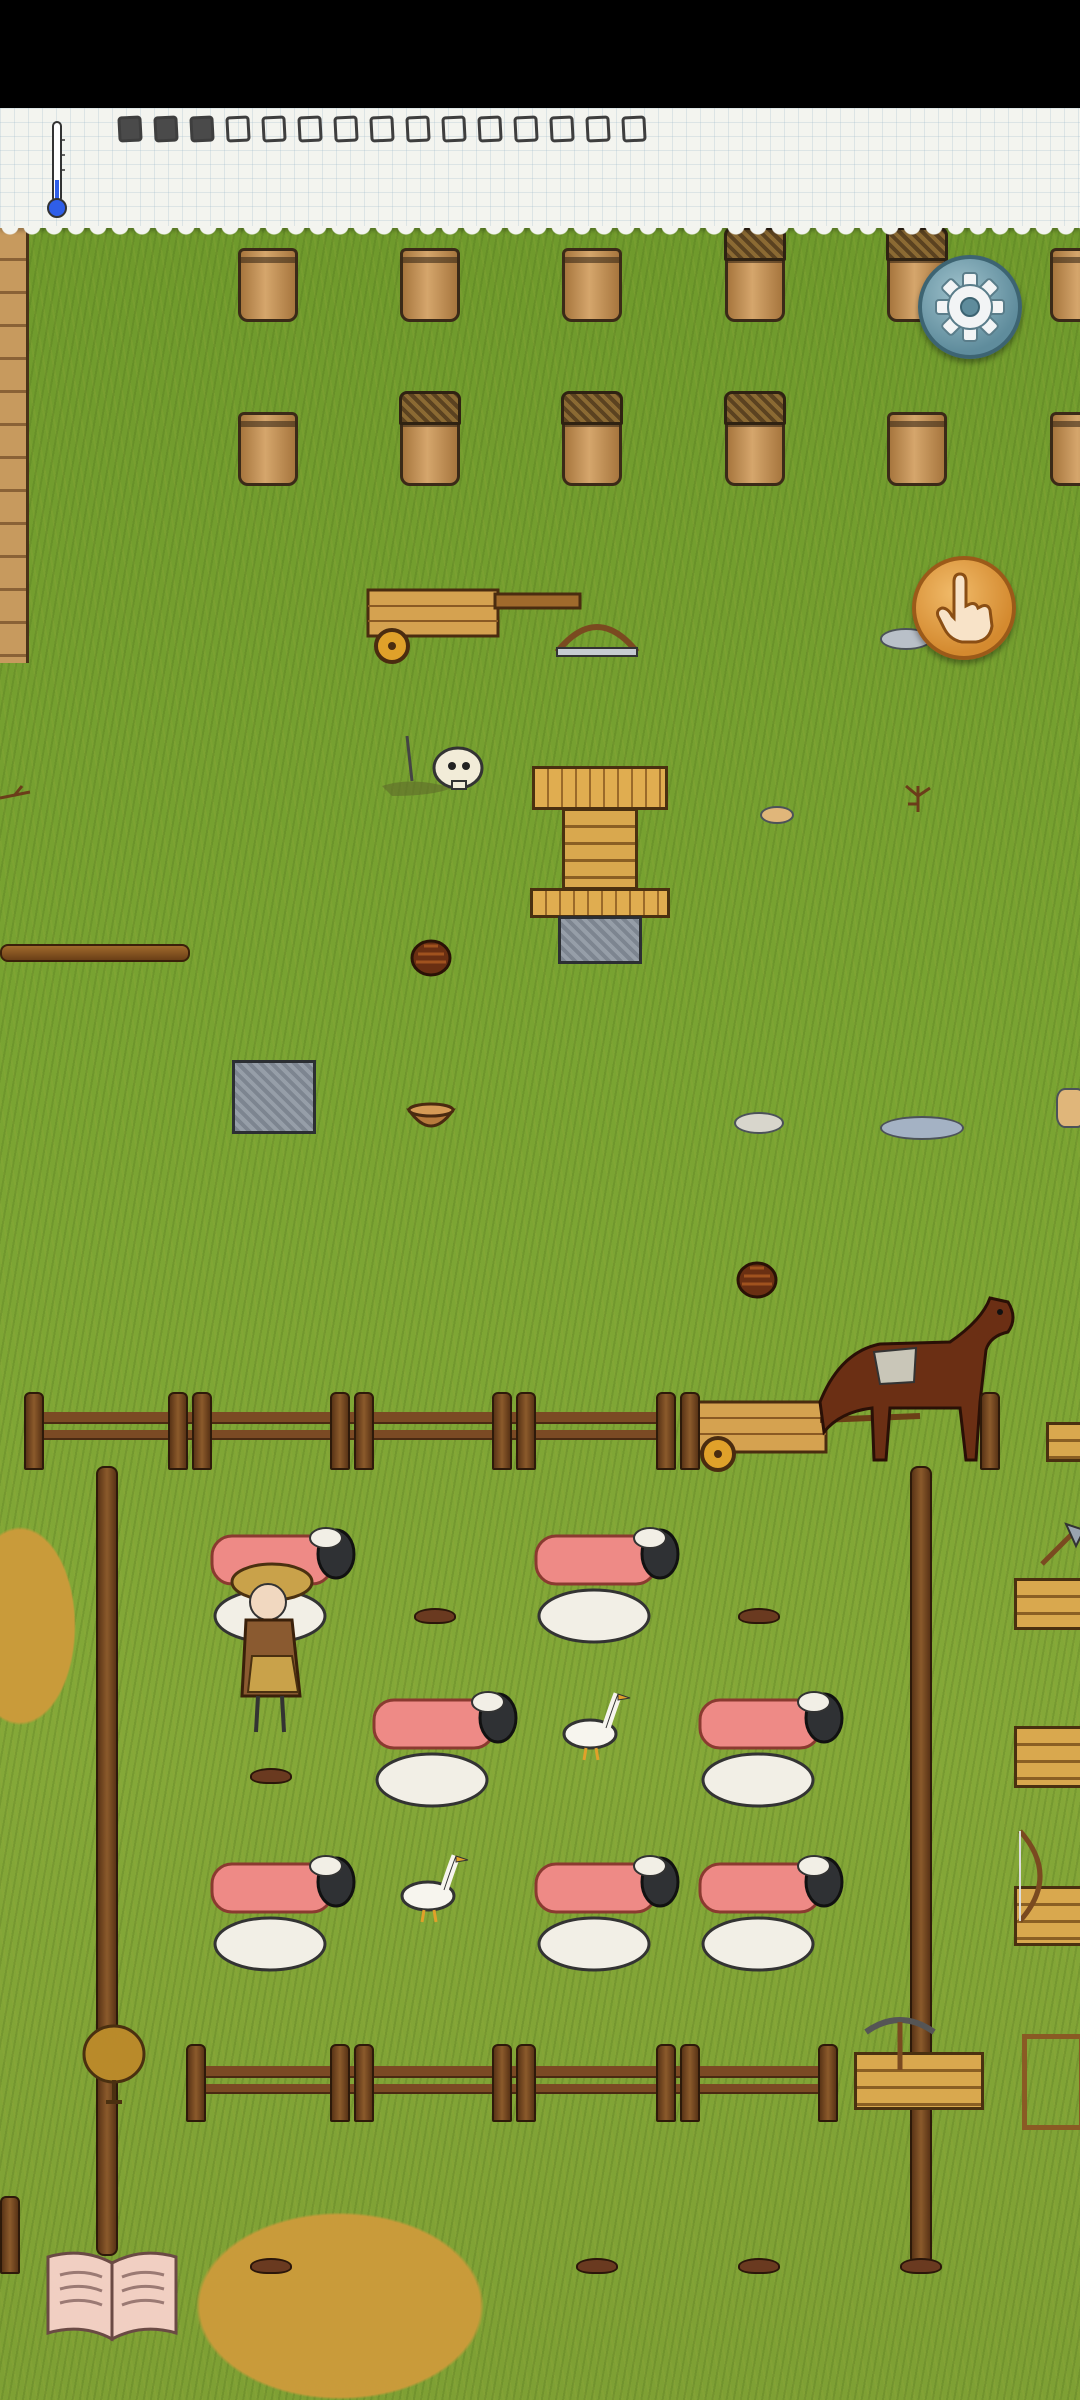 The width and height of the screenshot is (1080, 2400). What do you see at coordinates (1068, 1108) in the screenshot?
I see `stacked-plates` at bounding box center [1068, 1108].